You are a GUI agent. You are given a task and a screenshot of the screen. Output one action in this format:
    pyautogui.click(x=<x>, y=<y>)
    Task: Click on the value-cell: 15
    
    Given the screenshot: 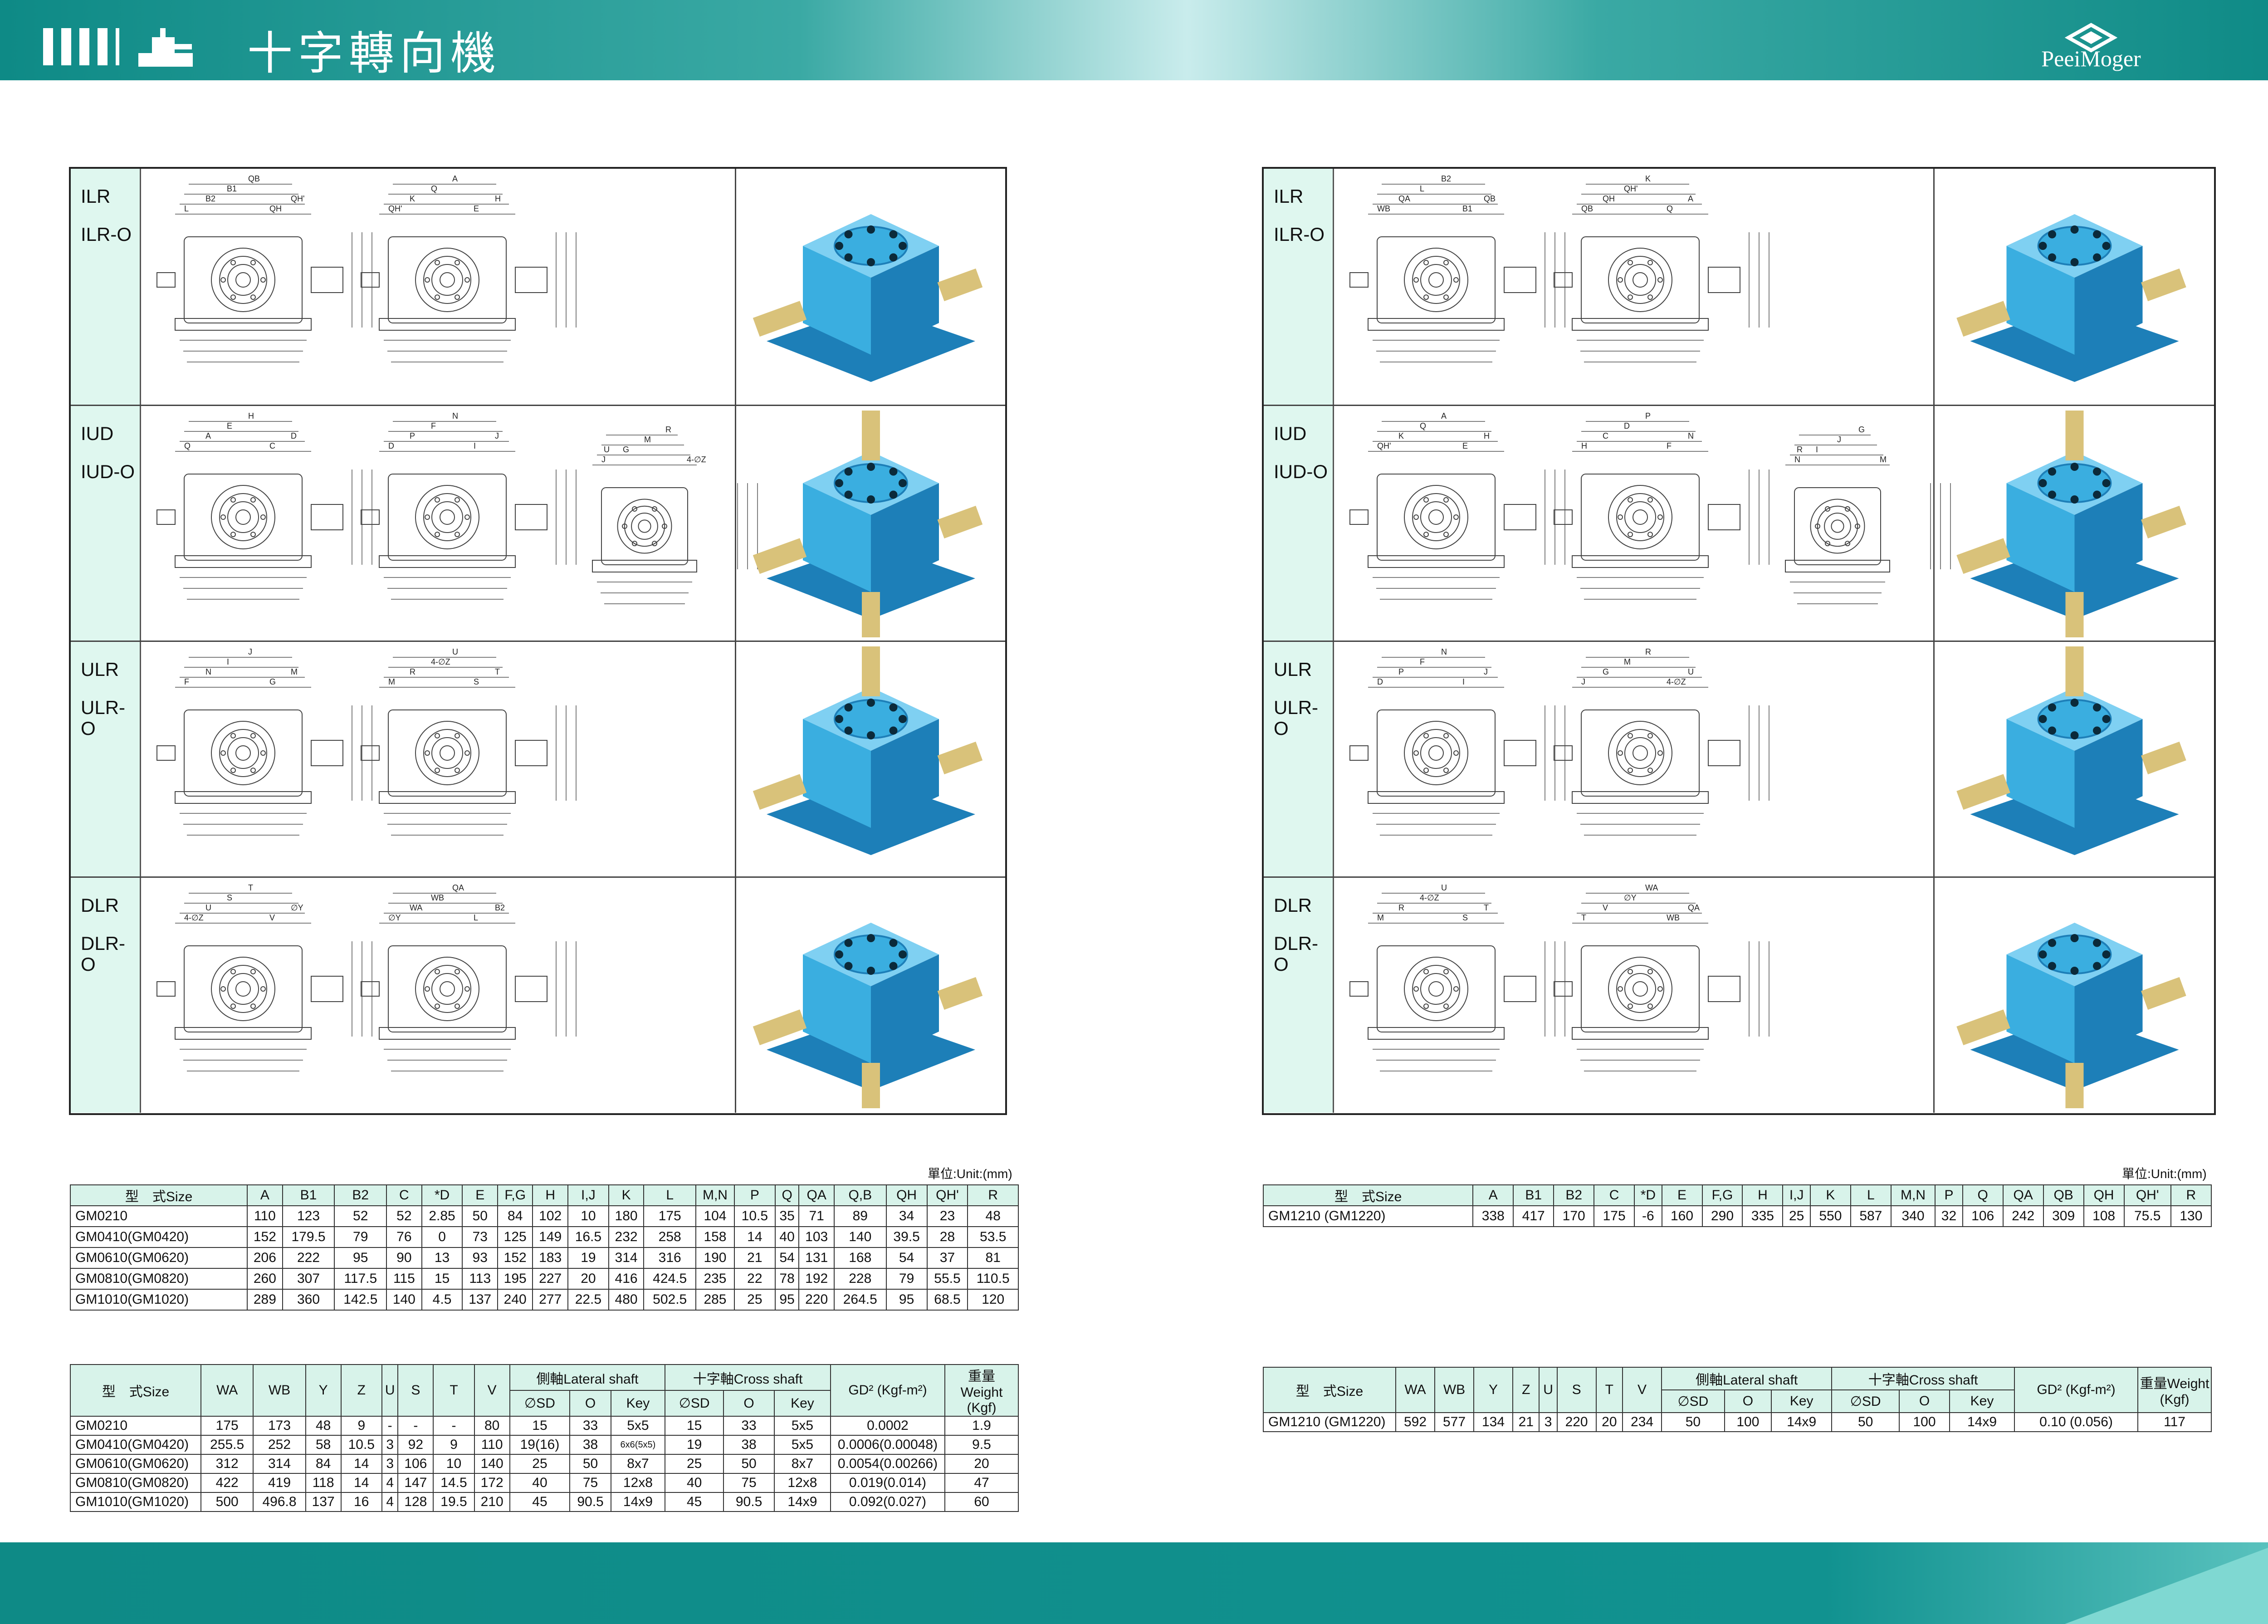 What is the action you would take?
    pyautogui.click(x=442, y=1279)
    